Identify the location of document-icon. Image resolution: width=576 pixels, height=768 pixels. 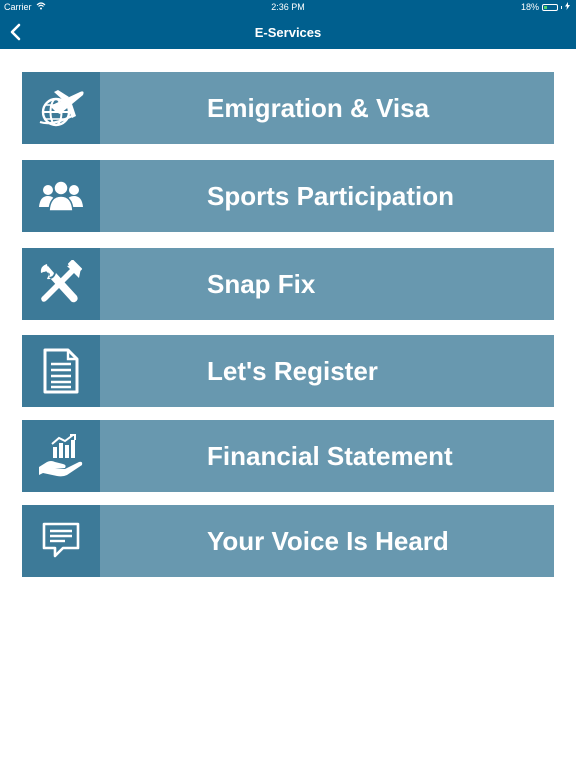
(61, 371).